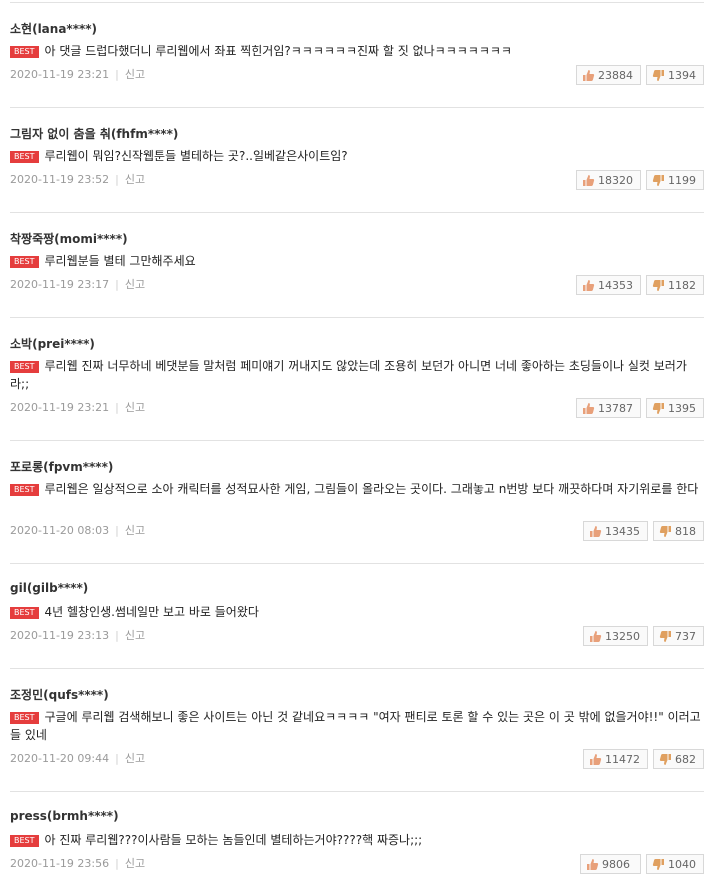 The height and width of the screenshot is (891, 726). What do you see at coordinates (616, 864) in the screenshot?
I see `like-count: 9806` at bounding box center [616, 864].